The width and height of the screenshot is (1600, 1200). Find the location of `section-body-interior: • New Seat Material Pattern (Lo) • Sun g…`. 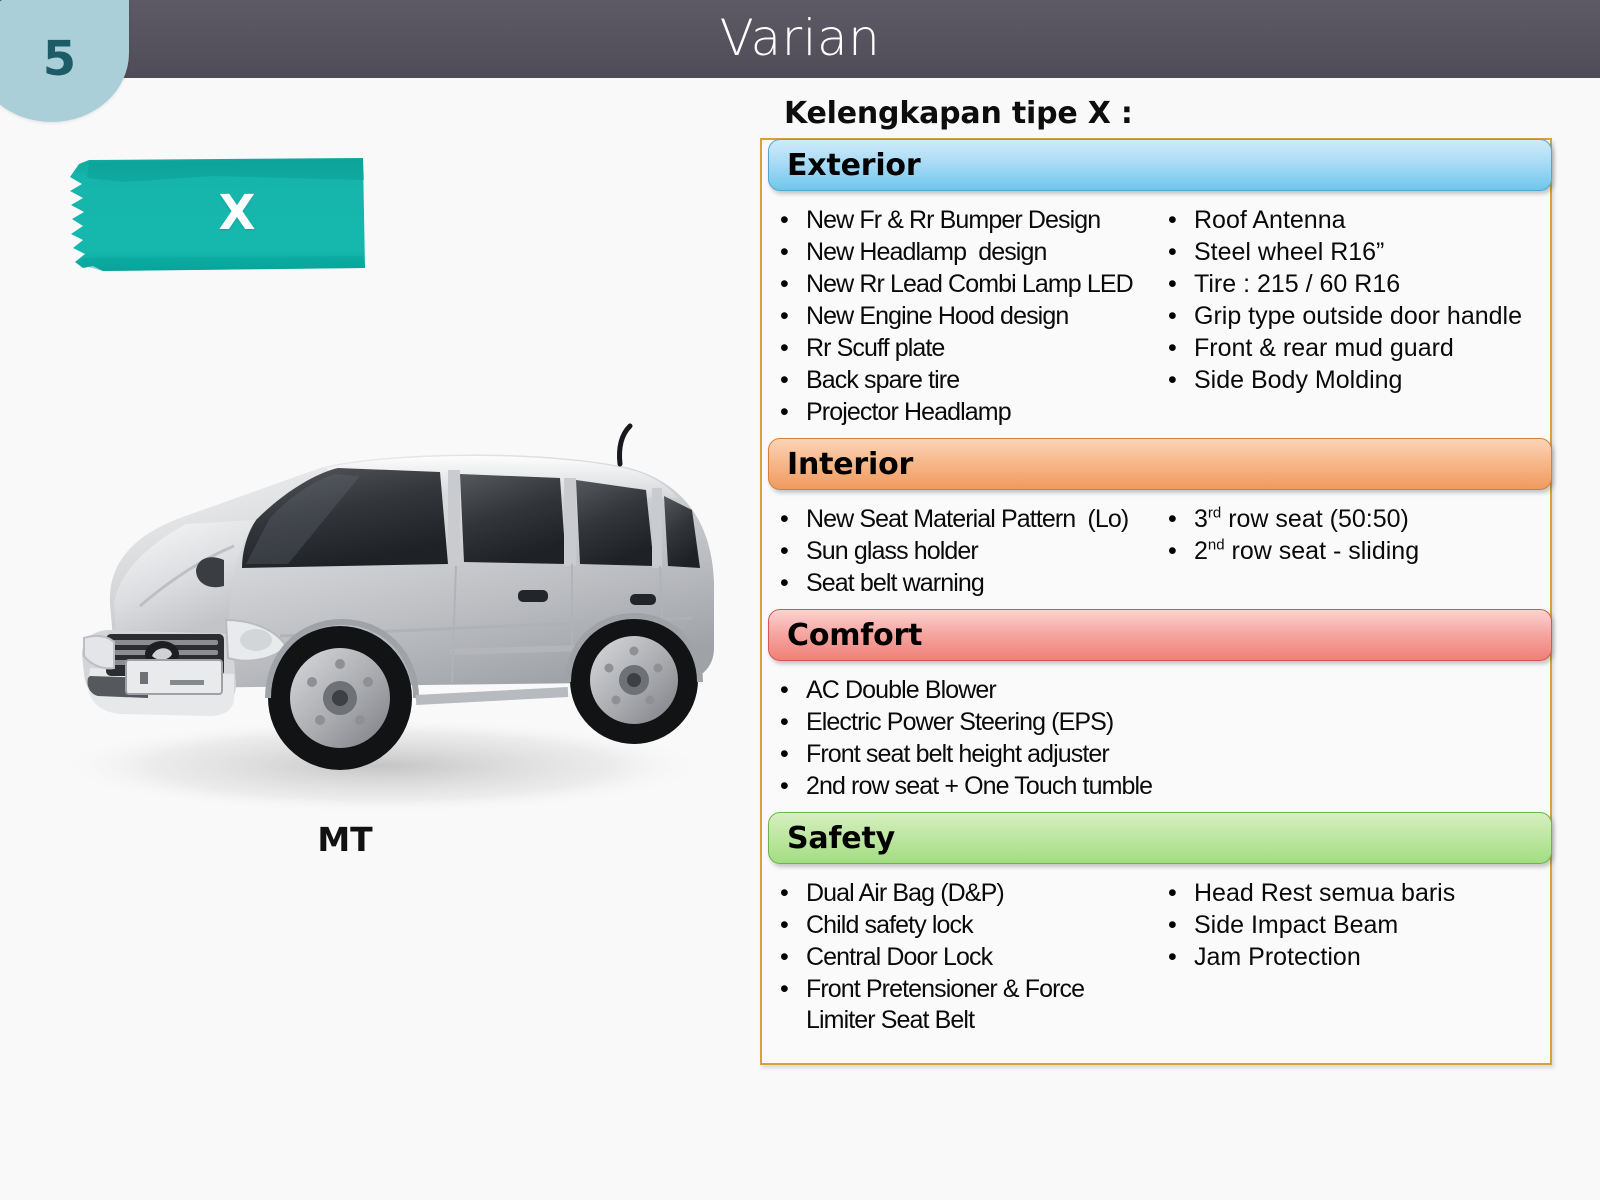

section-body-interior: • New Seat Material Pattern (Lo) • Sun g… is located at coordinates (1156, 550).